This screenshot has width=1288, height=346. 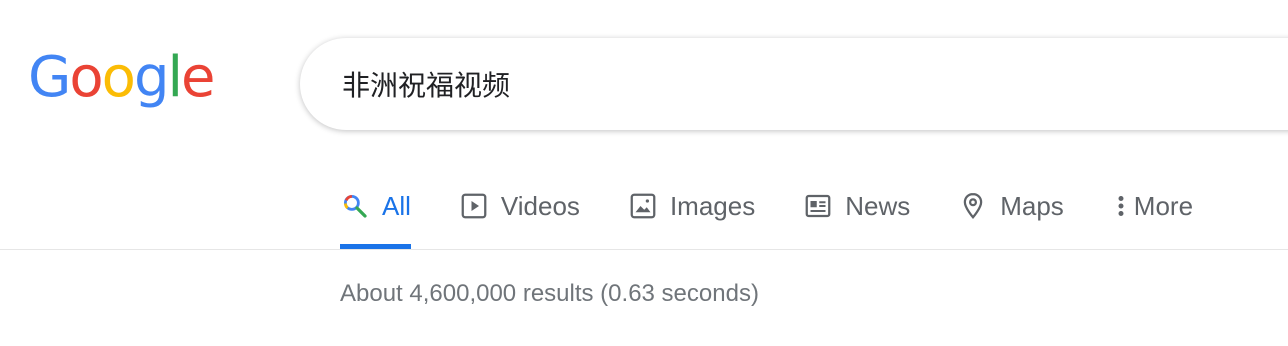 What do you see at coordinates (355, 206) in the screenshot?
I see `search-icon` at bounding box center [355, 206].